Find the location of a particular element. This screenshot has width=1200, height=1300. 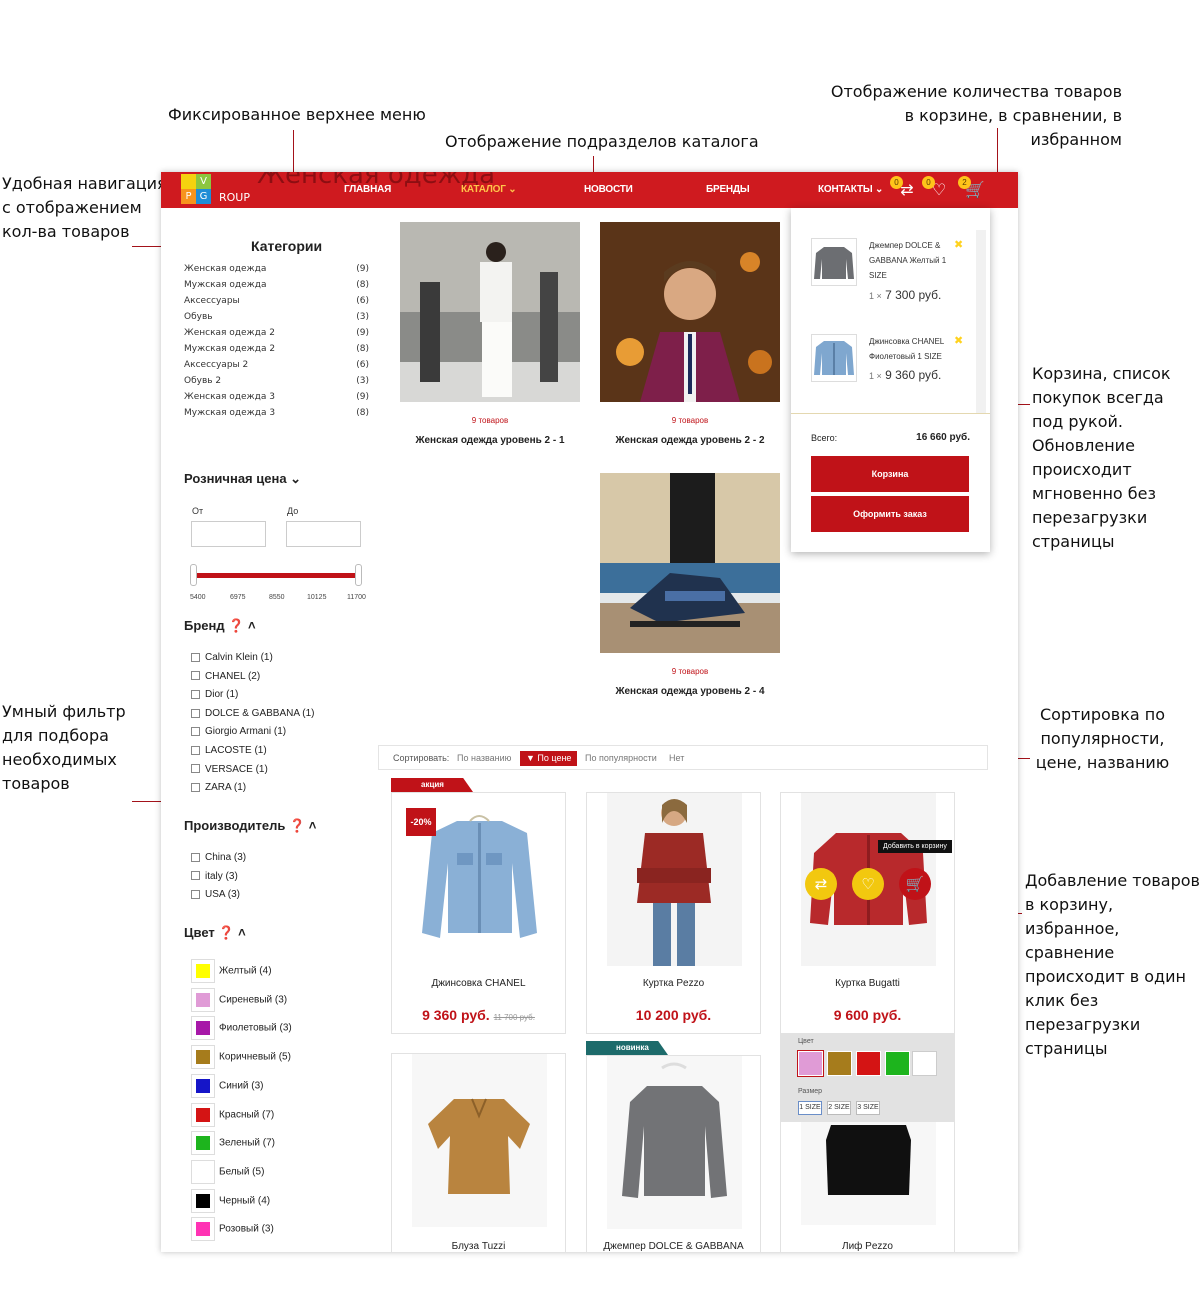

favorite-button: ♡ is located at coordinates (868, 884).